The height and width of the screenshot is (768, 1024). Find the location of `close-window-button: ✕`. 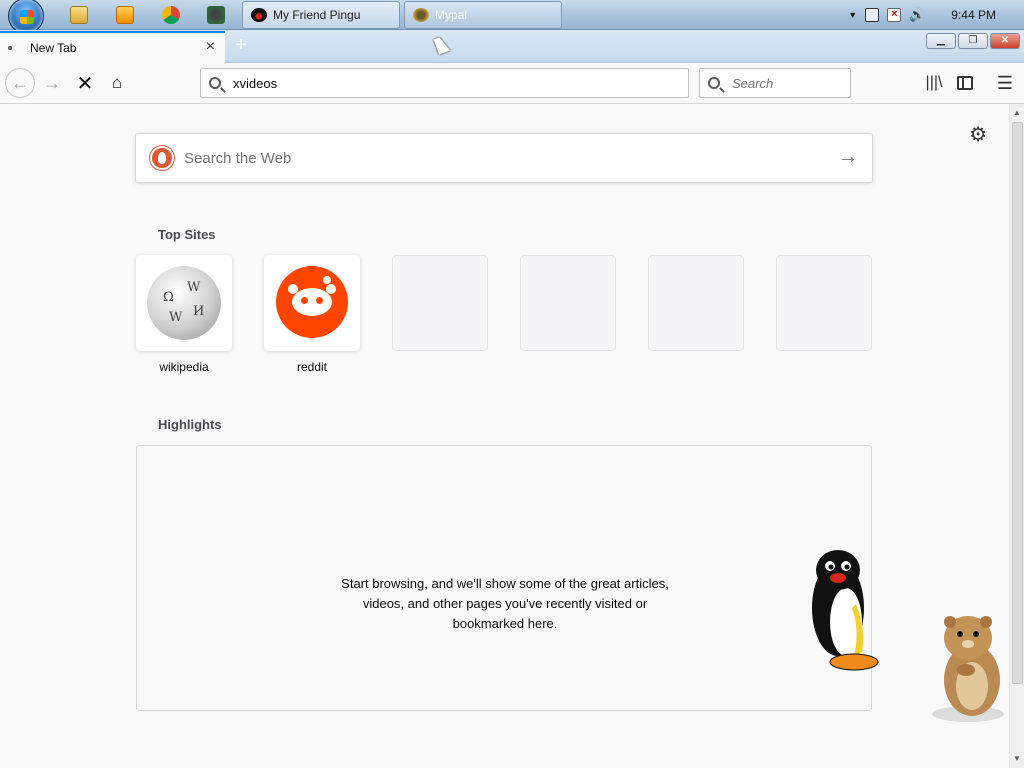

close-window-button: ✕ is located at coordinates (1005, 41).